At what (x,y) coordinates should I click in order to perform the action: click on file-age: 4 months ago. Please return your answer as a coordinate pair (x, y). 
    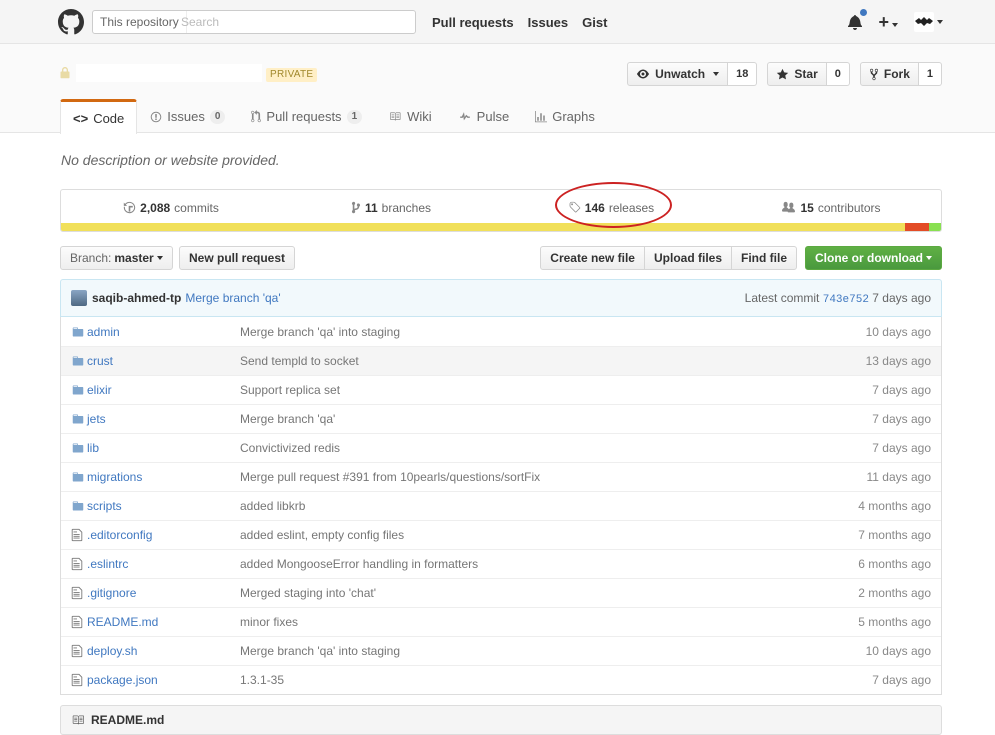
    Looking at the image, I should click on (894, 506).